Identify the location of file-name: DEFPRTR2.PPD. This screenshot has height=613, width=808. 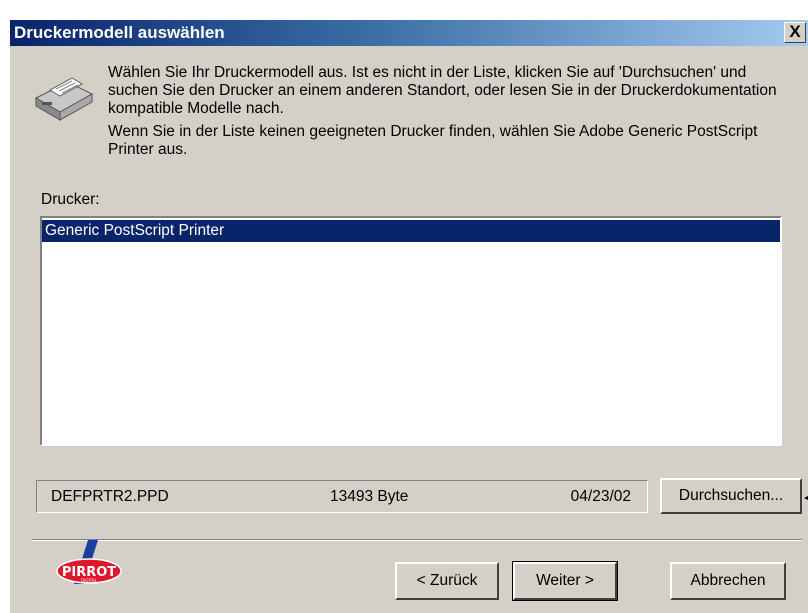
(110, 496).